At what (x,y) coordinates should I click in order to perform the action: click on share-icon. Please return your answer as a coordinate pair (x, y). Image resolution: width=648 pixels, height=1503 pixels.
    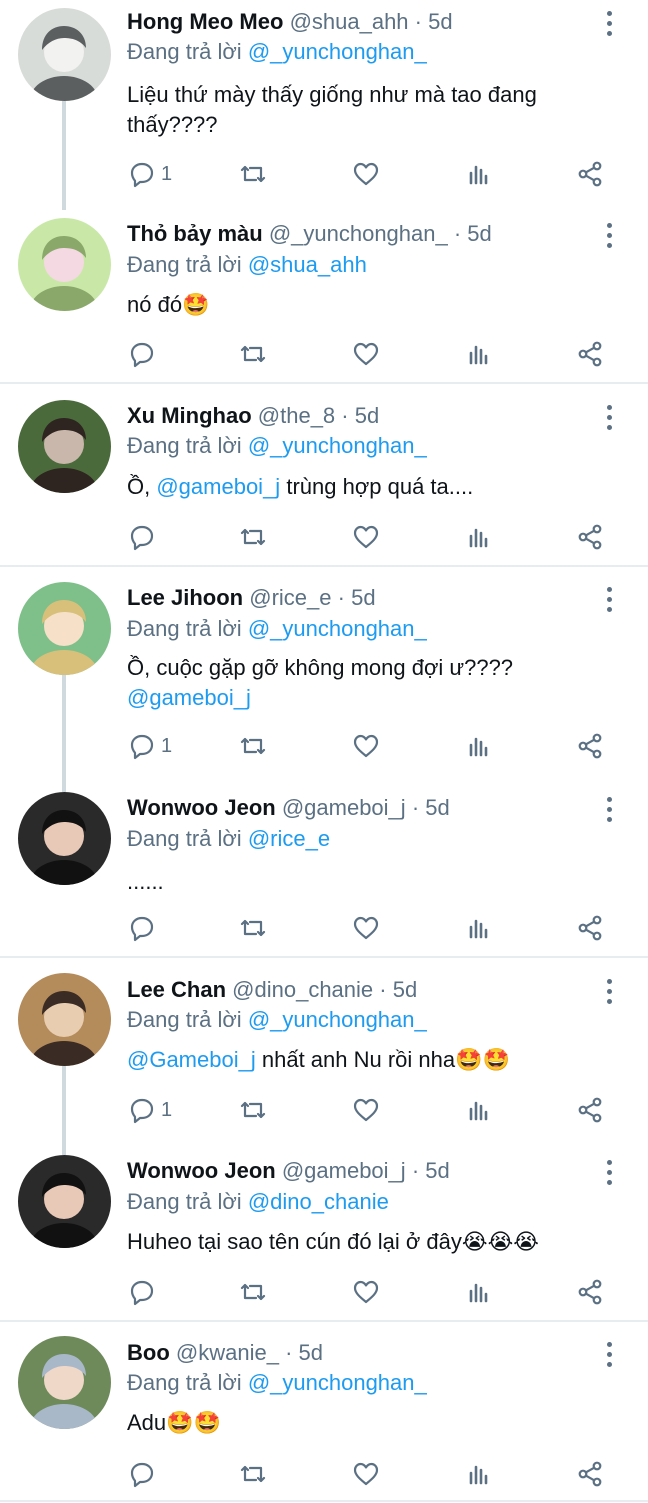
    Looking at the image, I should click on (590, 1110).